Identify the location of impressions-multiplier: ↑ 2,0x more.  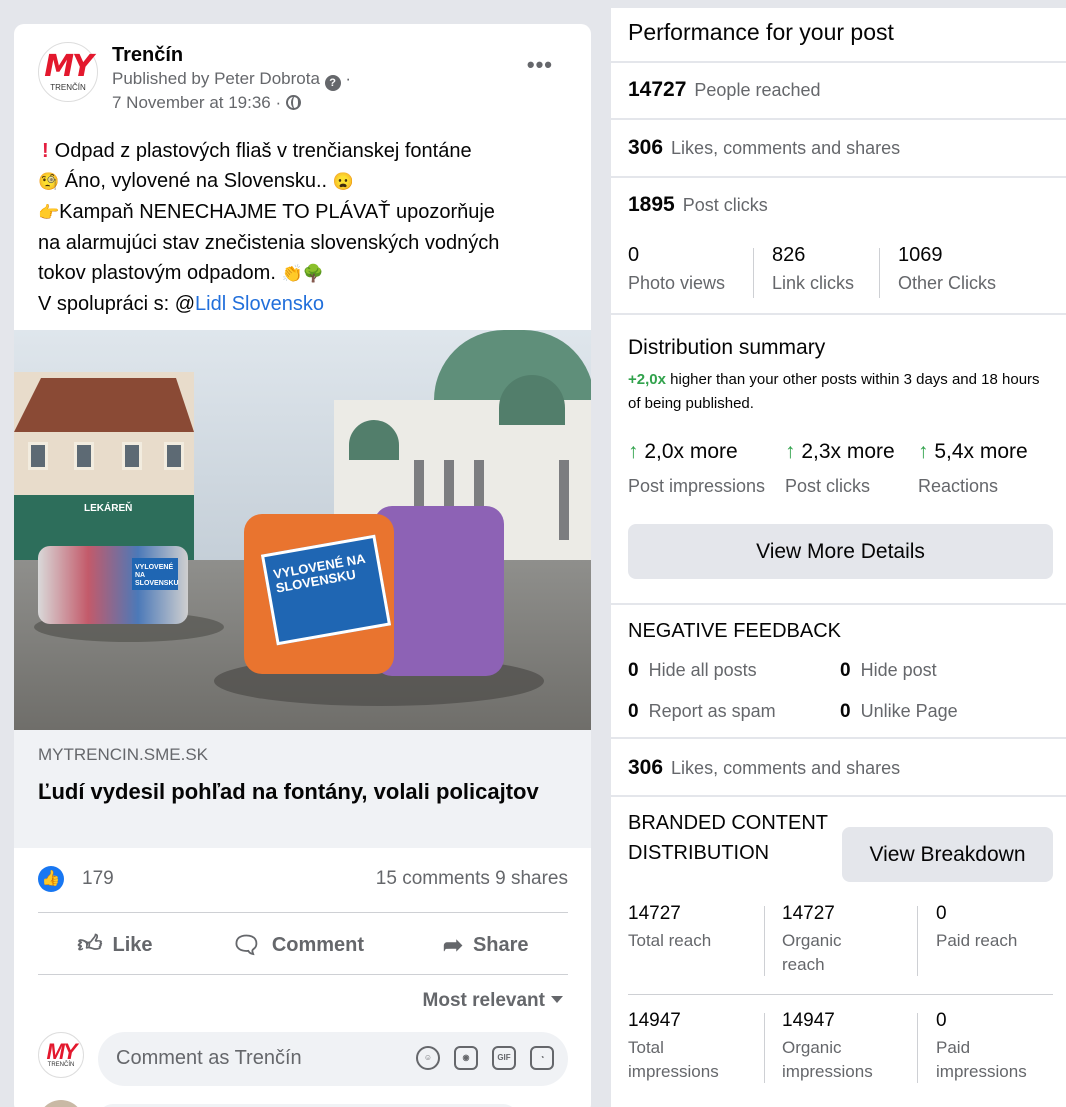
(683, 451).